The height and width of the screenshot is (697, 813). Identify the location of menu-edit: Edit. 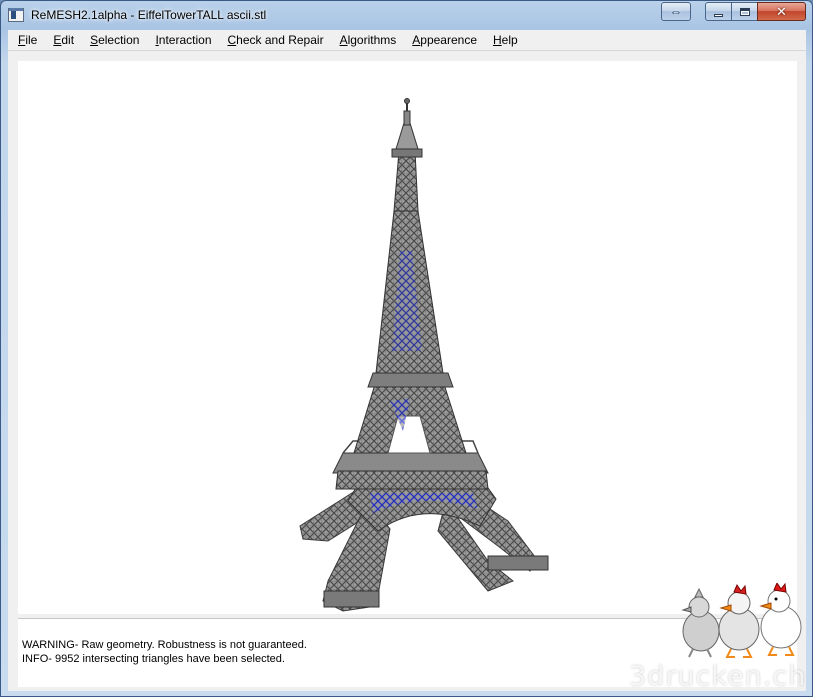
(63, 40).